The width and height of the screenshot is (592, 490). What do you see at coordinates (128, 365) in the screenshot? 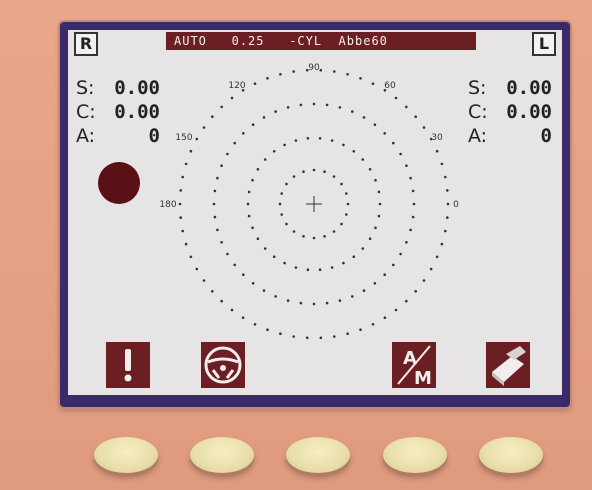
I see `softkey-icon-warning` at bounding box center [128, 365].